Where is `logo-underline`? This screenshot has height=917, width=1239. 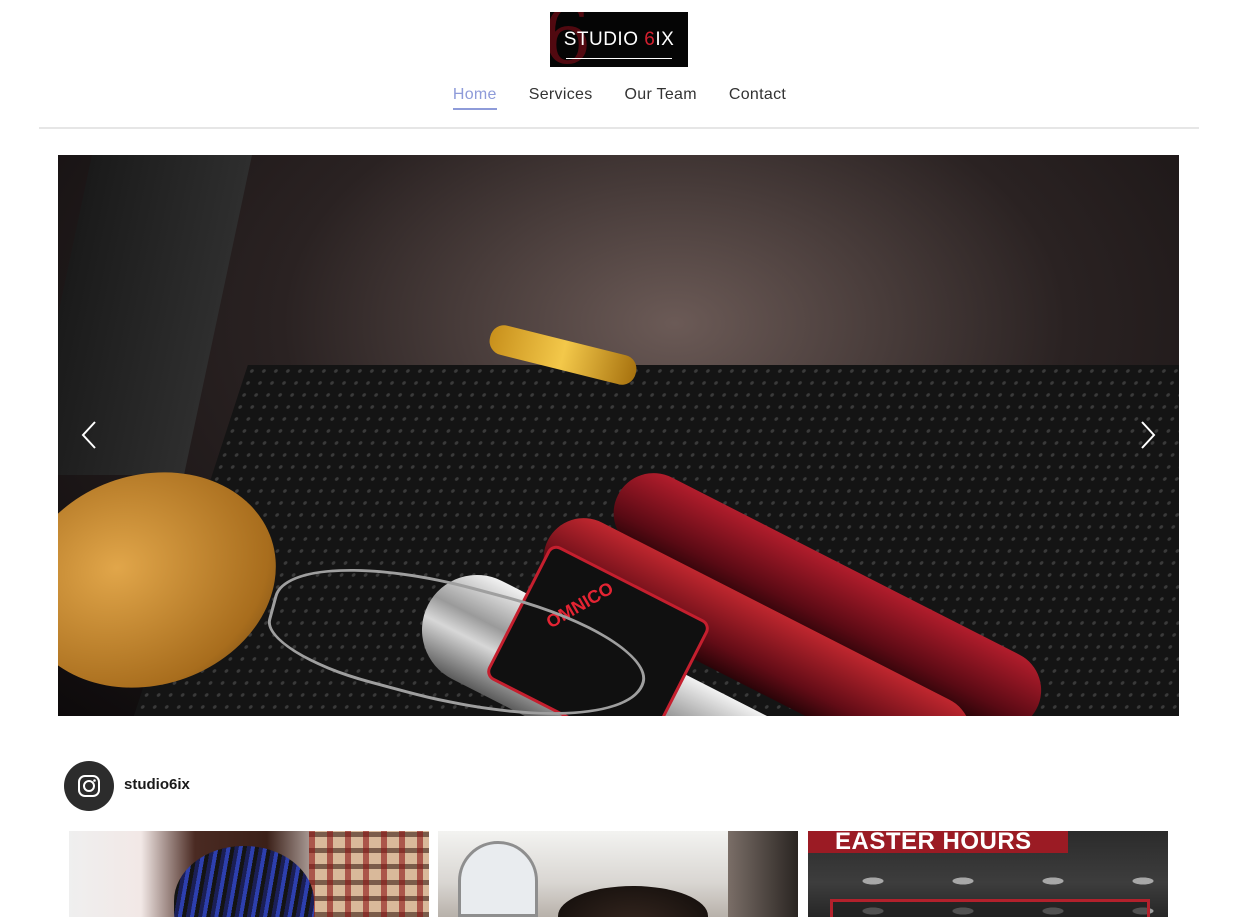
logo-underline is located at coordinates (619, 58).